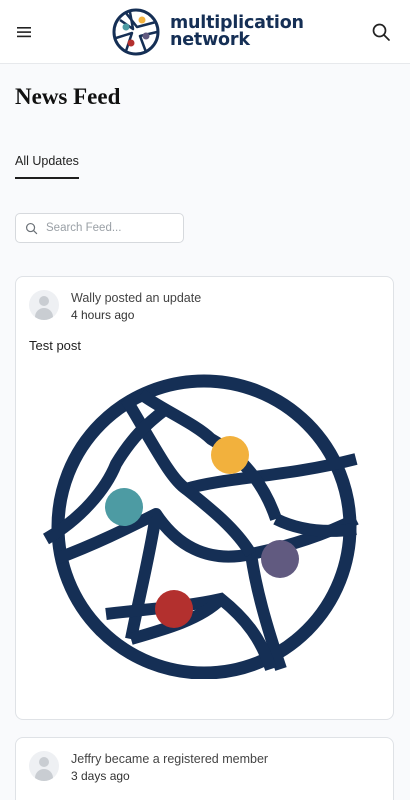 The height and width of the screenshot is (800, 410). What do you see at coordinates (170, 759) in the screenshot?
I see `activity-action-text: Jeffry became a registered member` at bounding box center [170, 759].